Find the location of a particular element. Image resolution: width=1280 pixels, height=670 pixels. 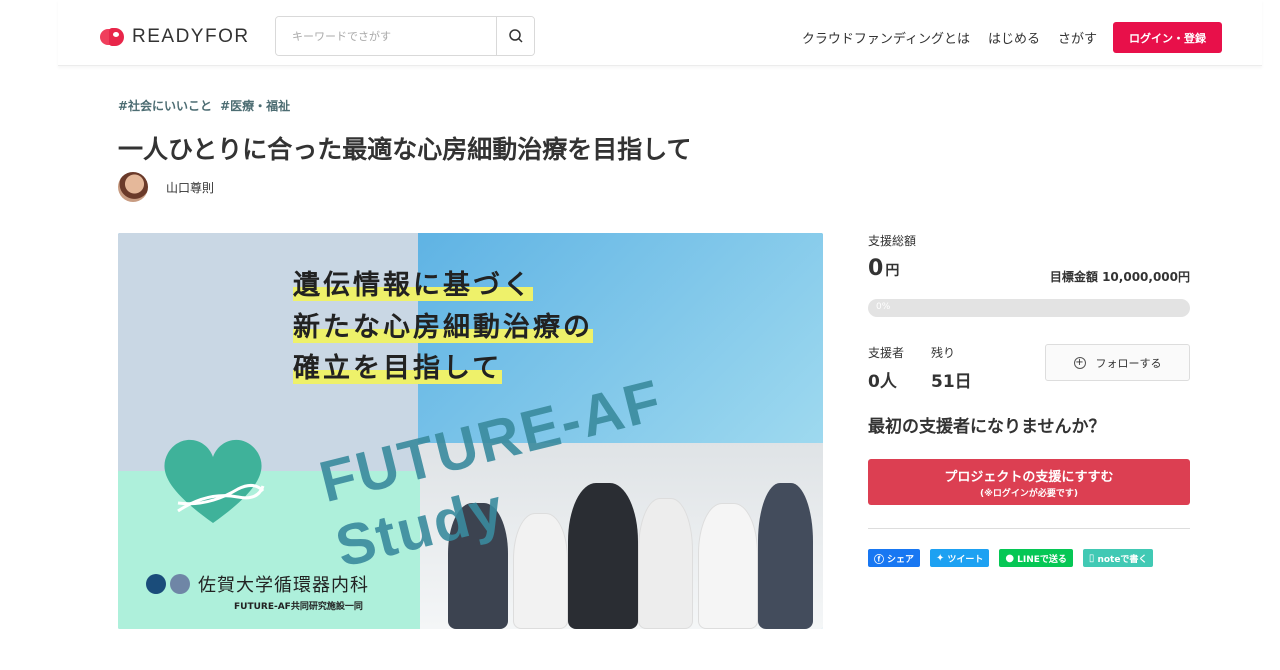

search-button is located at coordinates (515, 36).